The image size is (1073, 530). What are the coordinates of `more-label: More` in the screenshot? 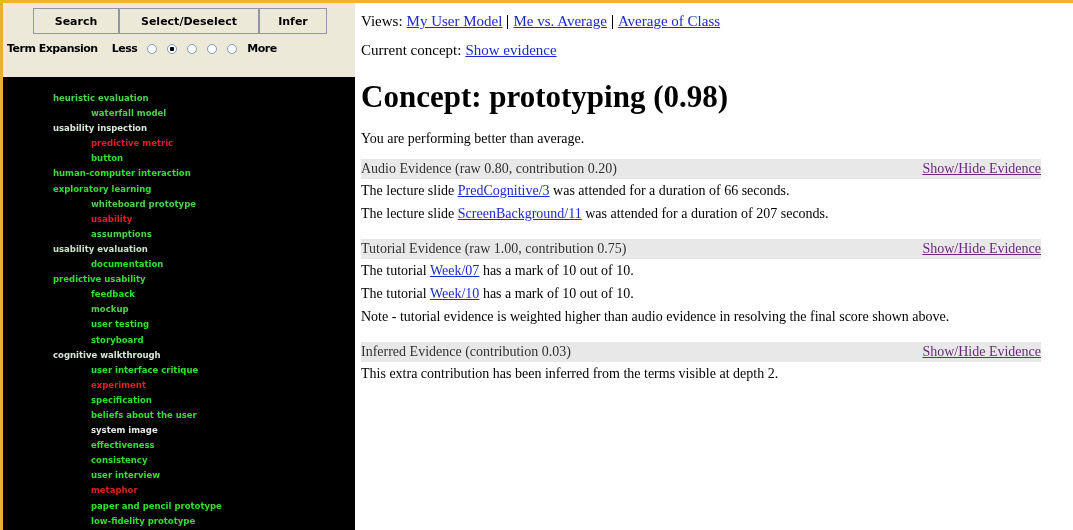 It's located at (262, 48).